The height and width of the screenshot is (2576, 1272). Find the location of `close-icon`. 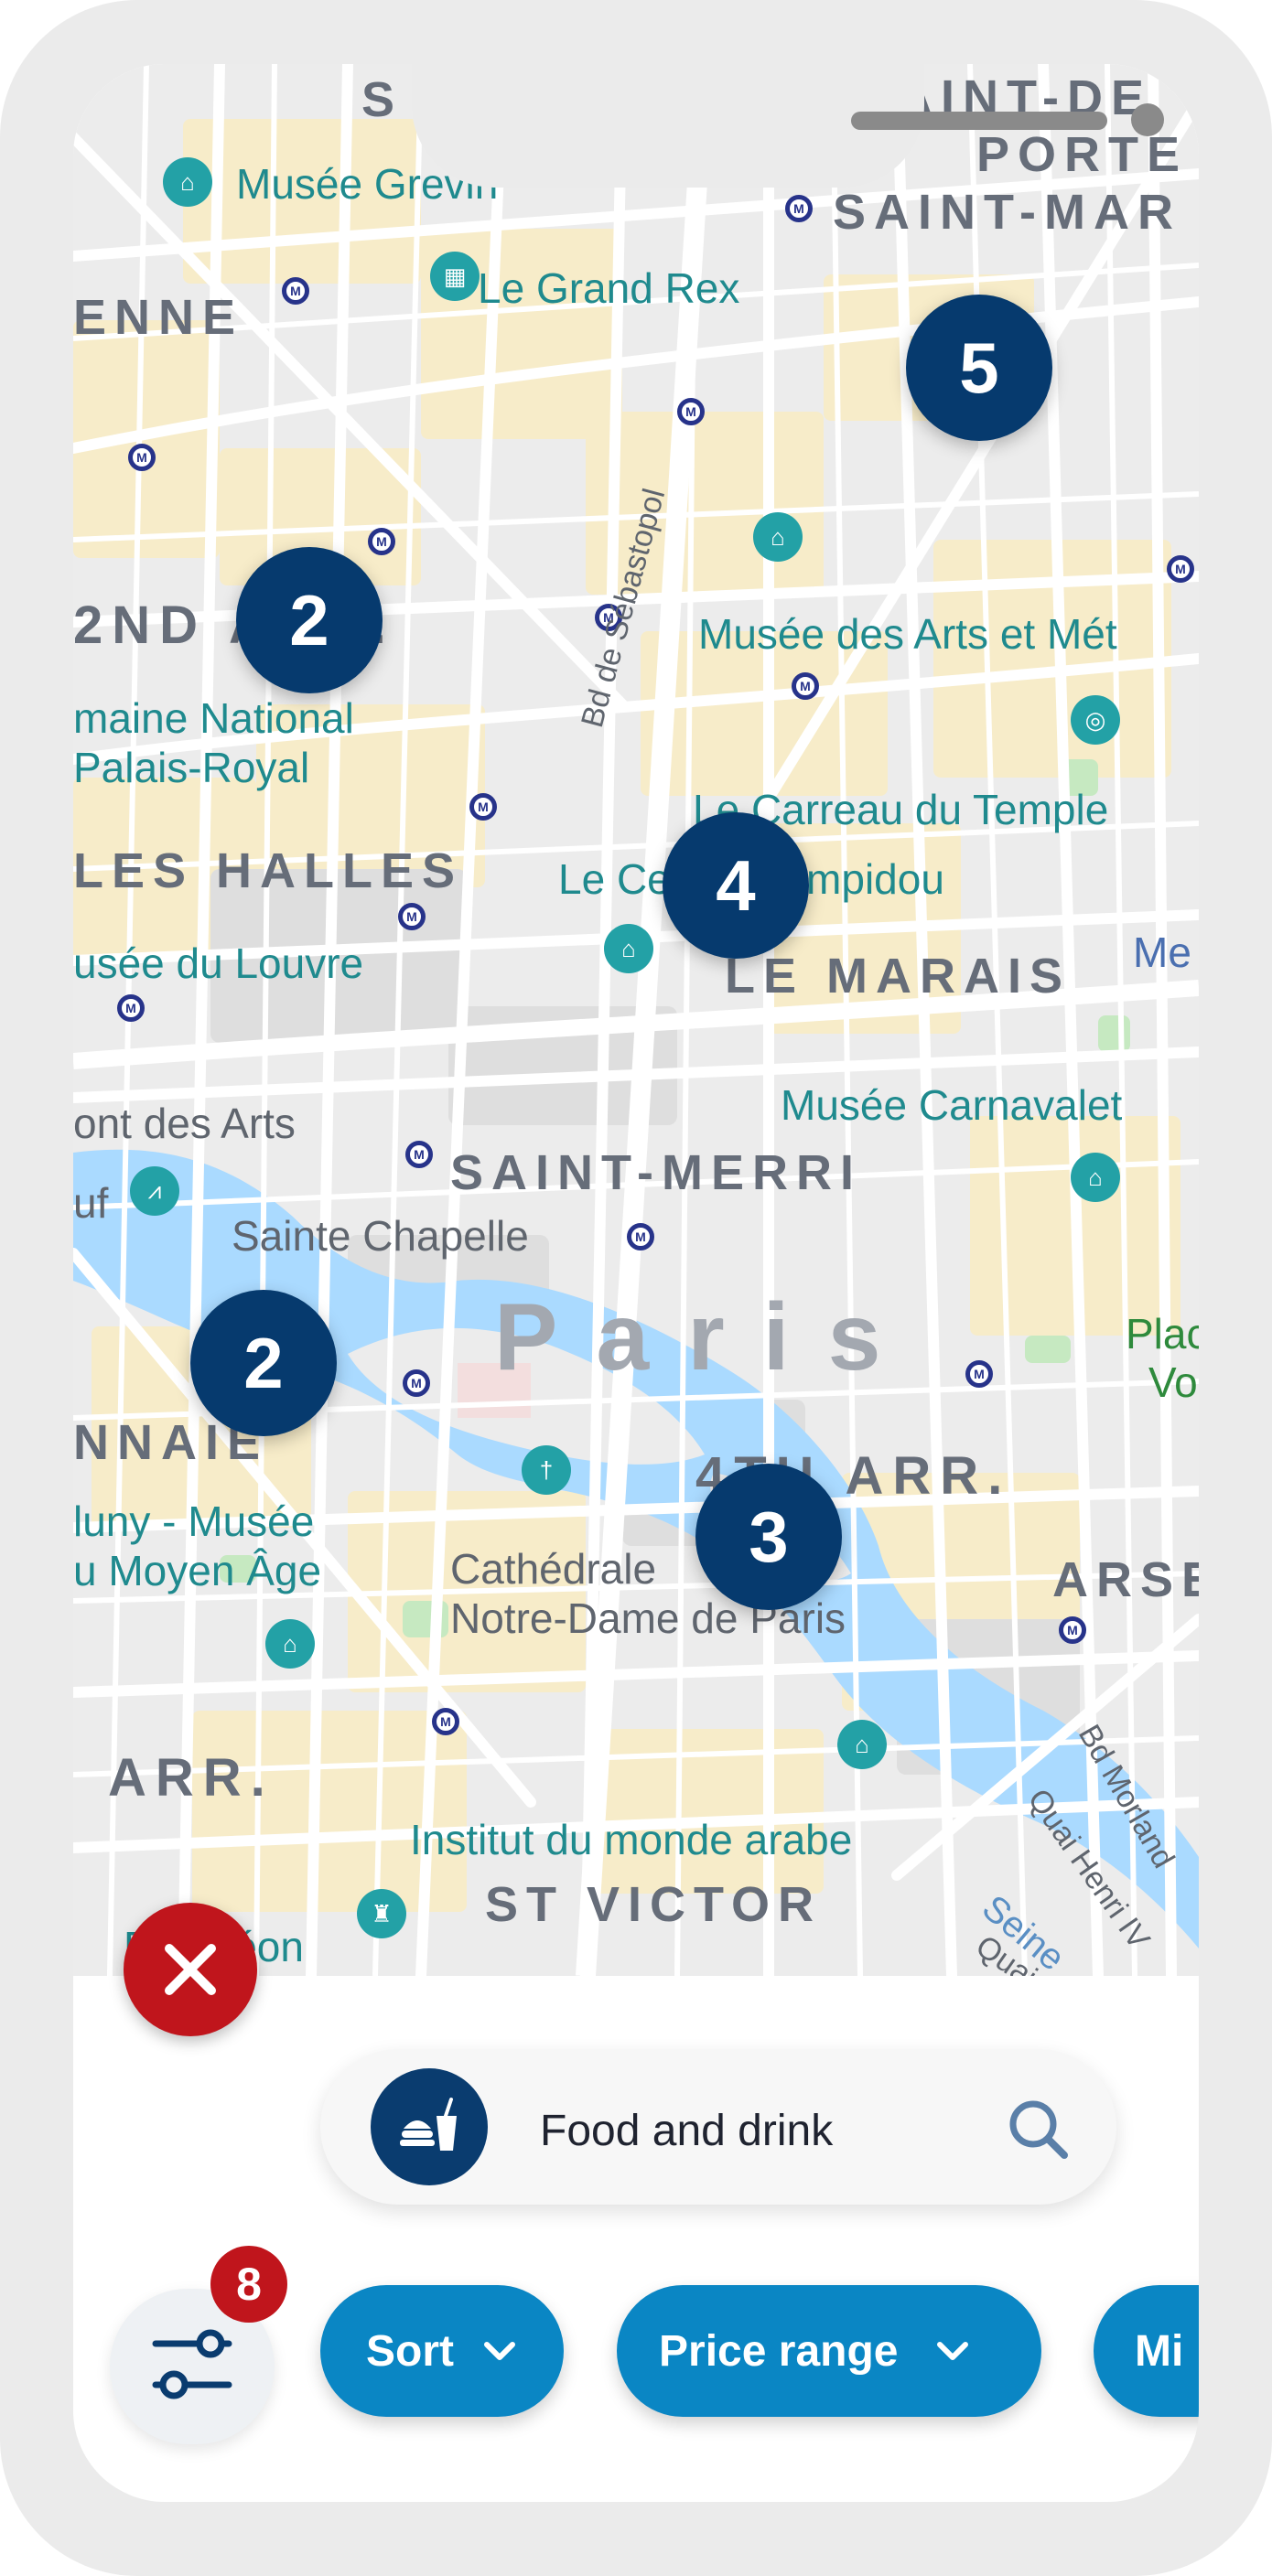

close-icon is located at coordinates (190, 1970).